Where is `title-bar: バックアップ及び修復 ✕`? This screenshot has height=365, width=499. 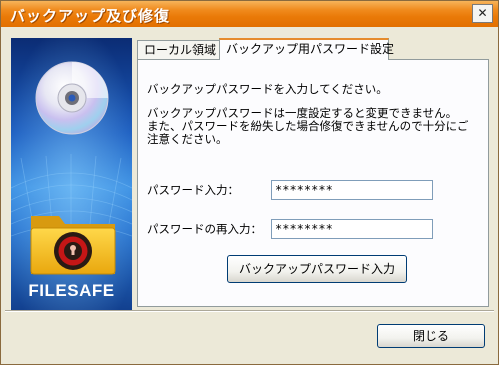 title-bar: バックアップ及び修復 ✕ is located at coordinates (249, 14).